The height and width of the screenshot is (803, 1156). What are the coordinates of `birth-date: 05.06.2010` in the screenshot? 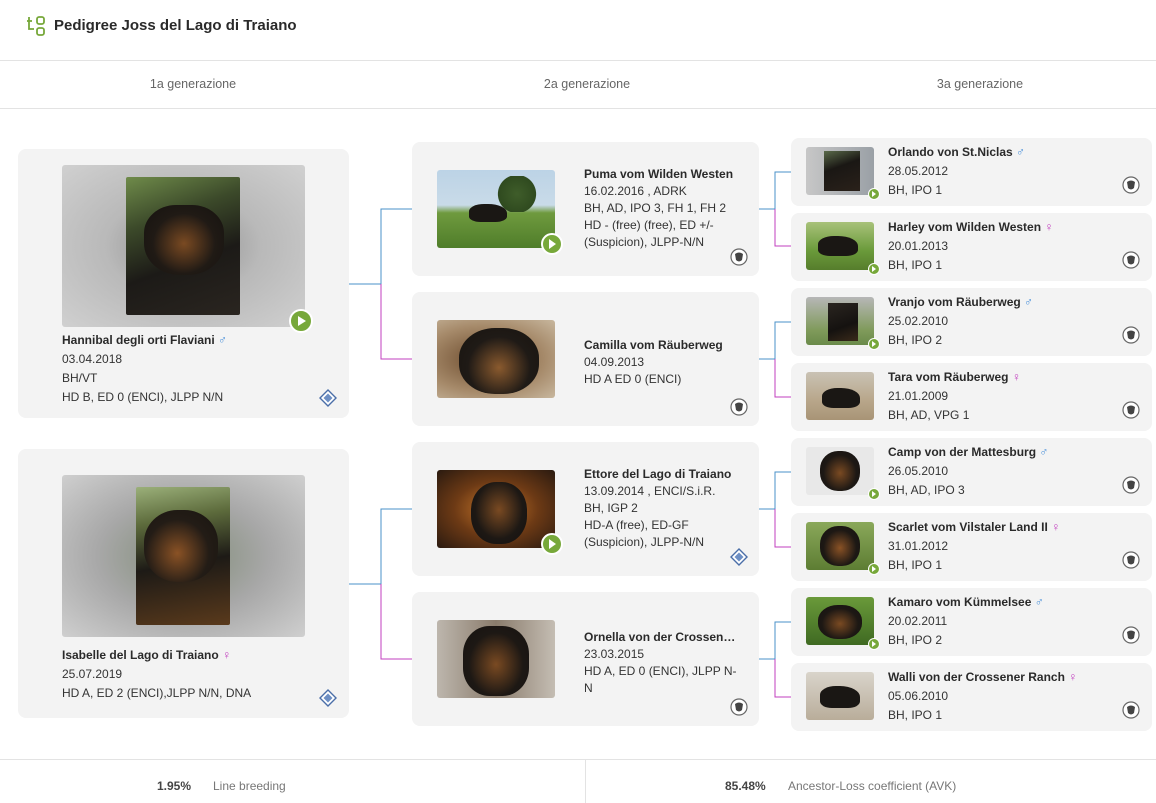 It's located at (918, 696).